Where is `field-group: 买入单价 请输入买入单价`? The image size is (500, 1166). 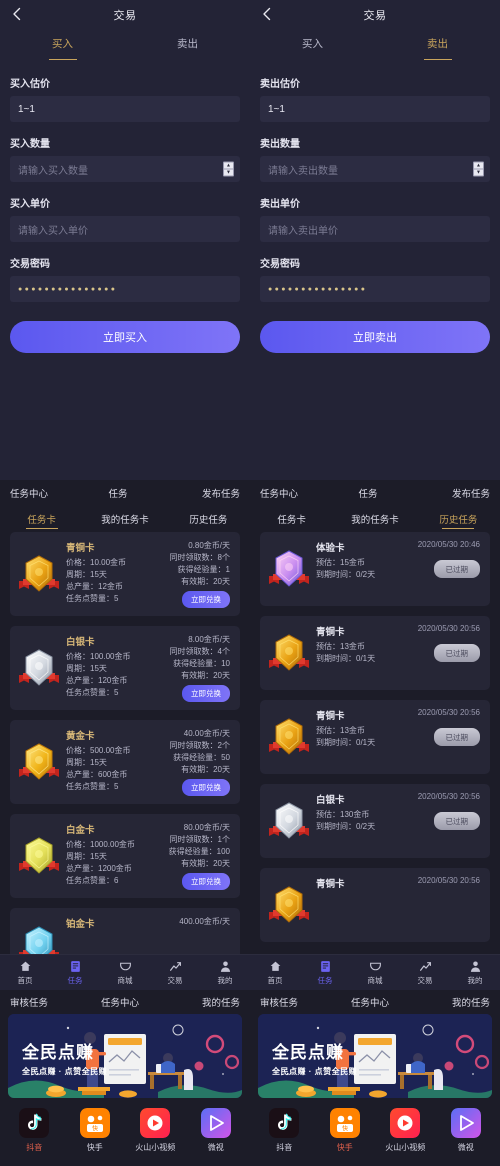 field-group: 买入单价 请输入买入单价 is located at coordinates (125, 218).